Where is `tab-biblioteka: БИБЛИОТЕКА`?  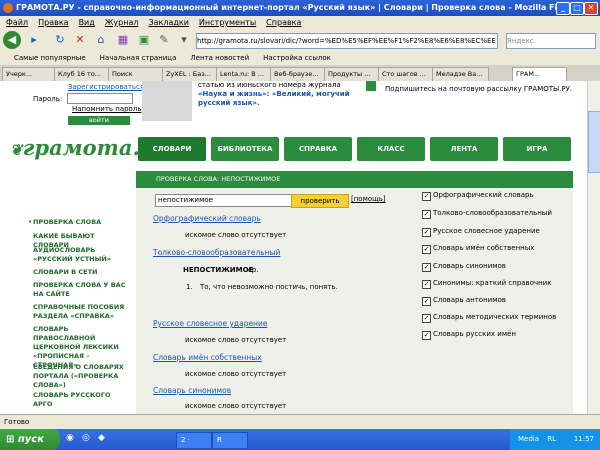
tab-biblioteka: БИБЛИОТЕКА is located at coordinates (245, 149).